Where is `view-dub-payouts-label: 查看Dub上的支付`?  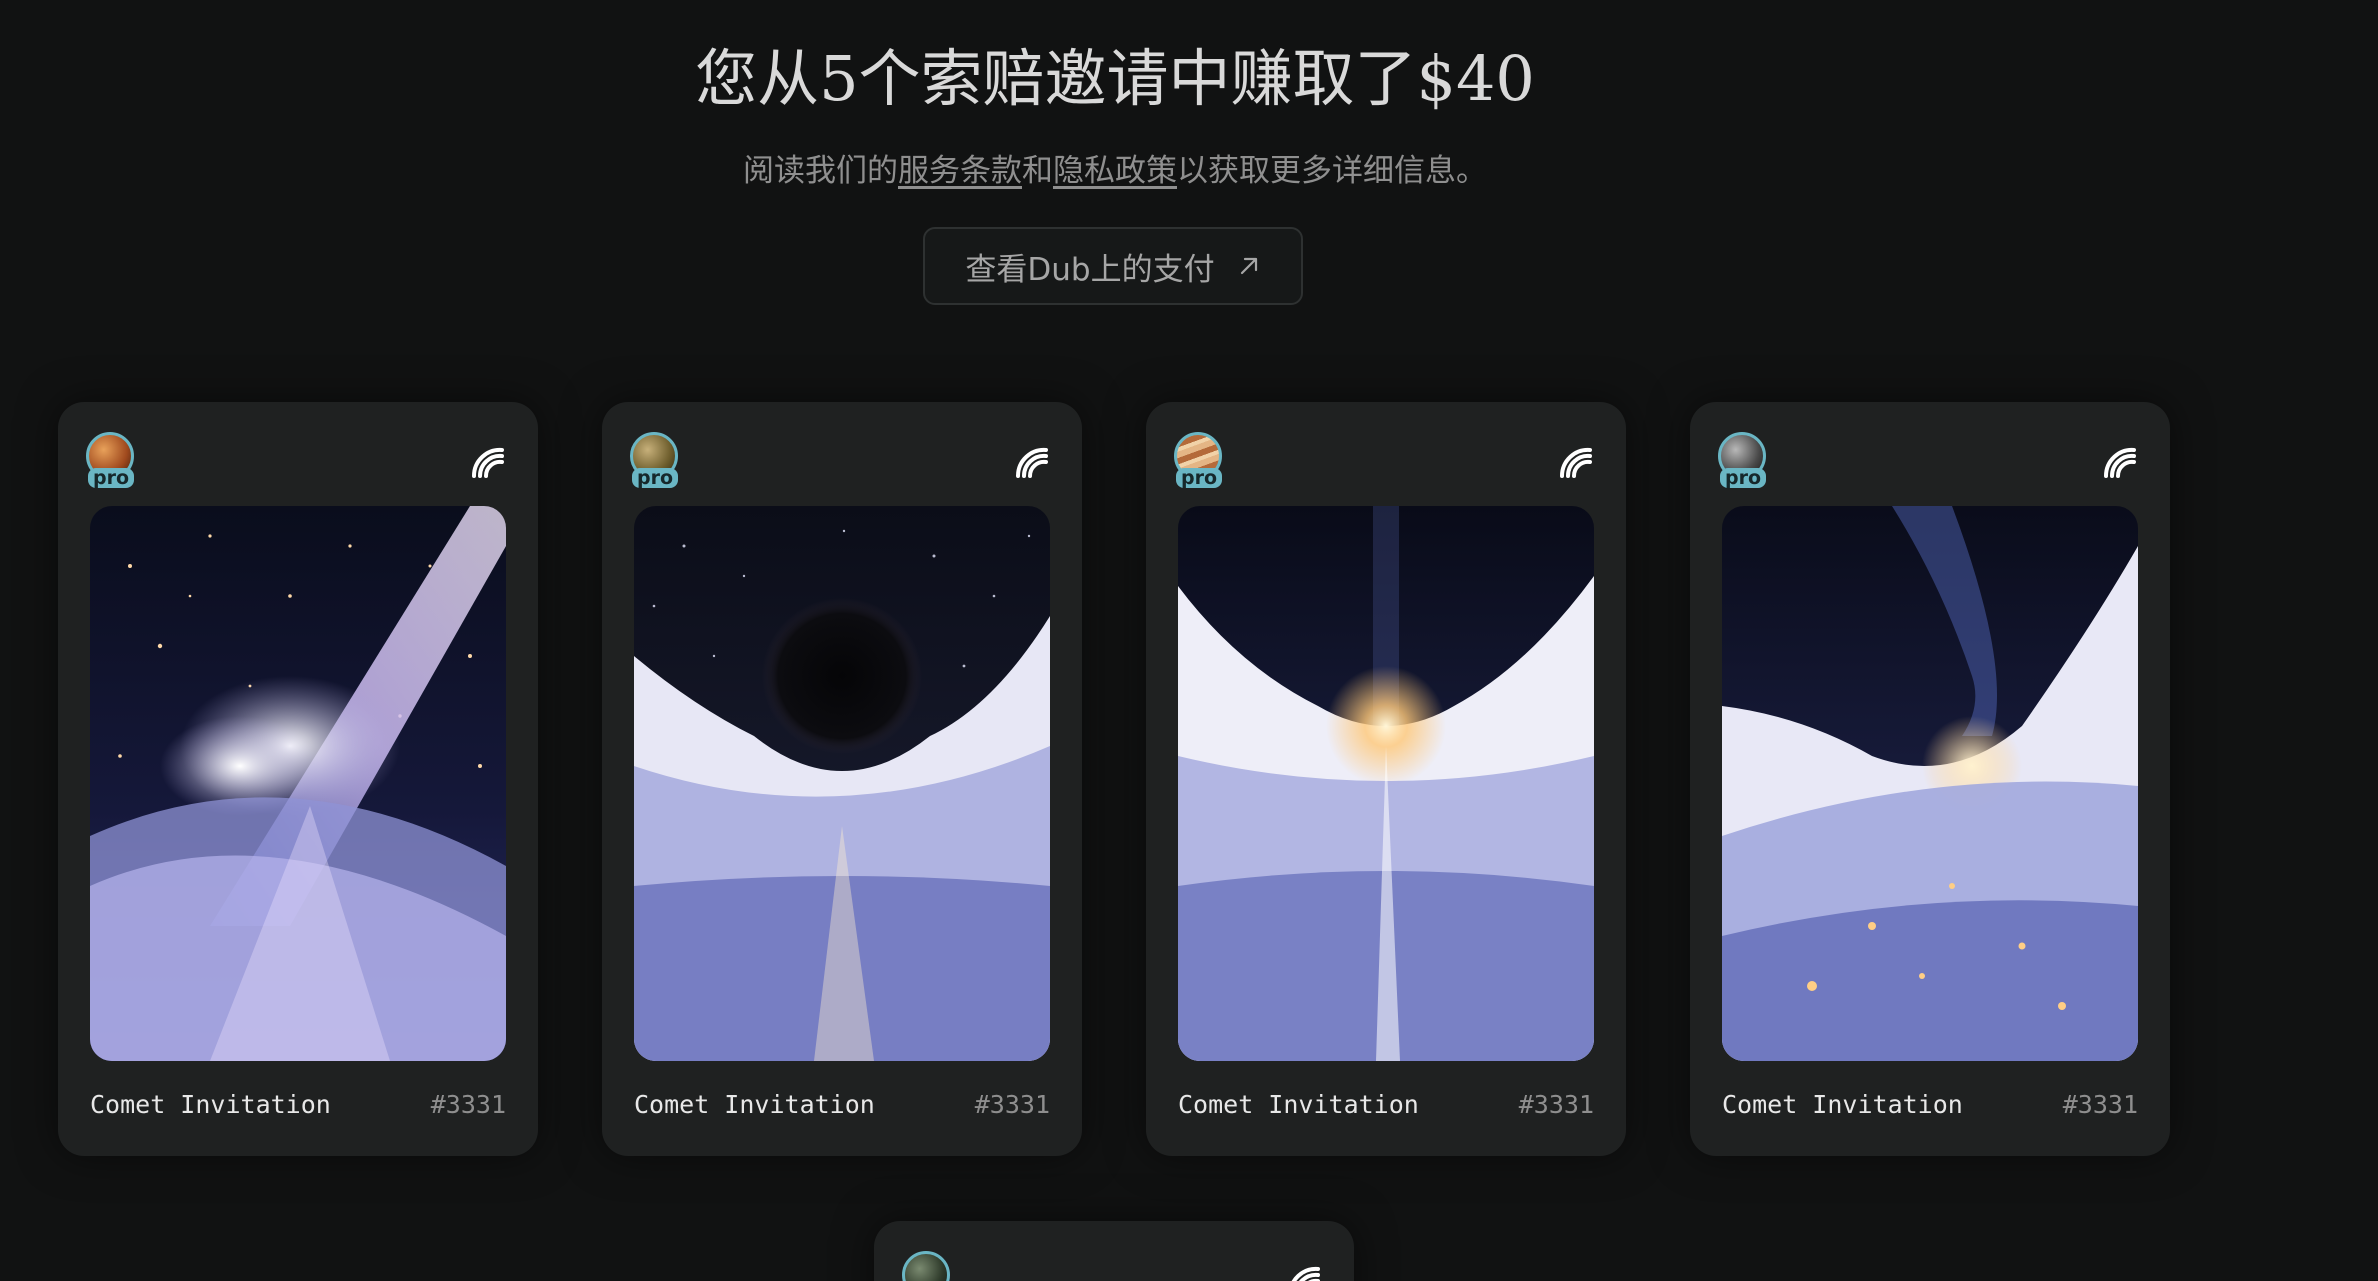 view-dub-payouts-label: 查看Dub上的支付 is located at coordinates (1090, 269).